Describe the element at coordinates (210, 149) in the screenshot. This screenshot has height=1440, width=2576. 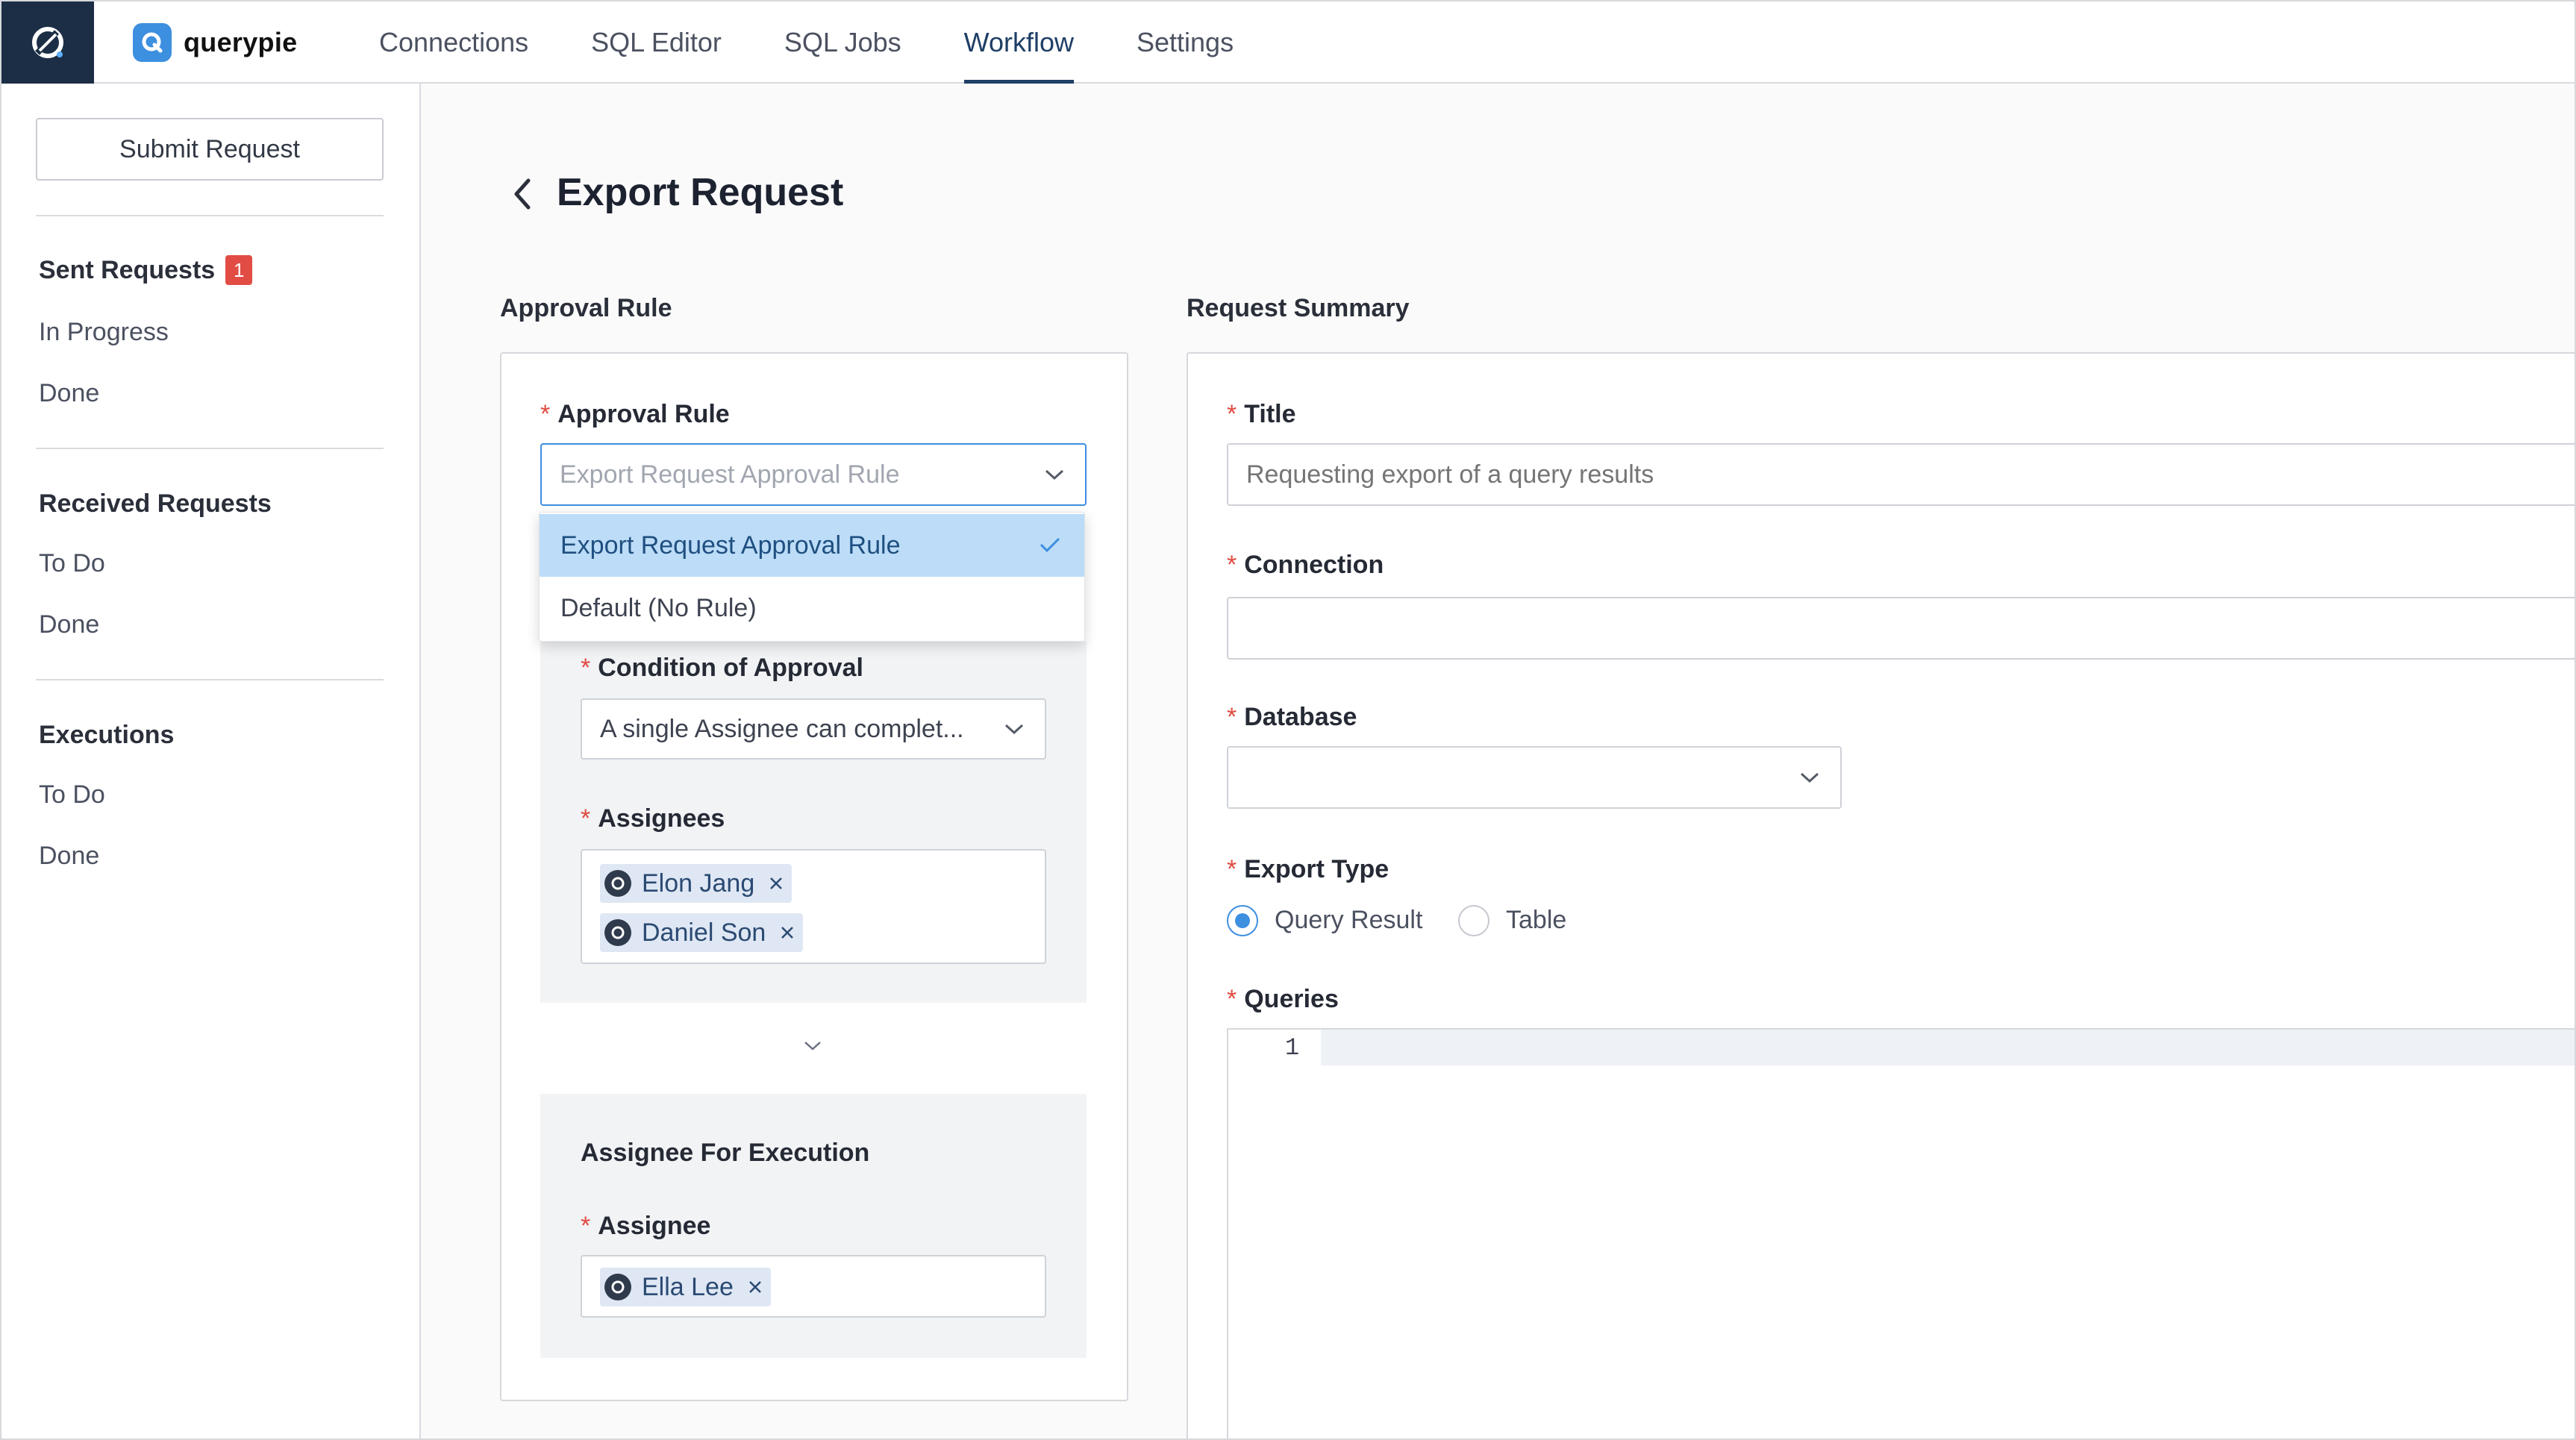
I see `submit-request-button: Submit Request` at that location.